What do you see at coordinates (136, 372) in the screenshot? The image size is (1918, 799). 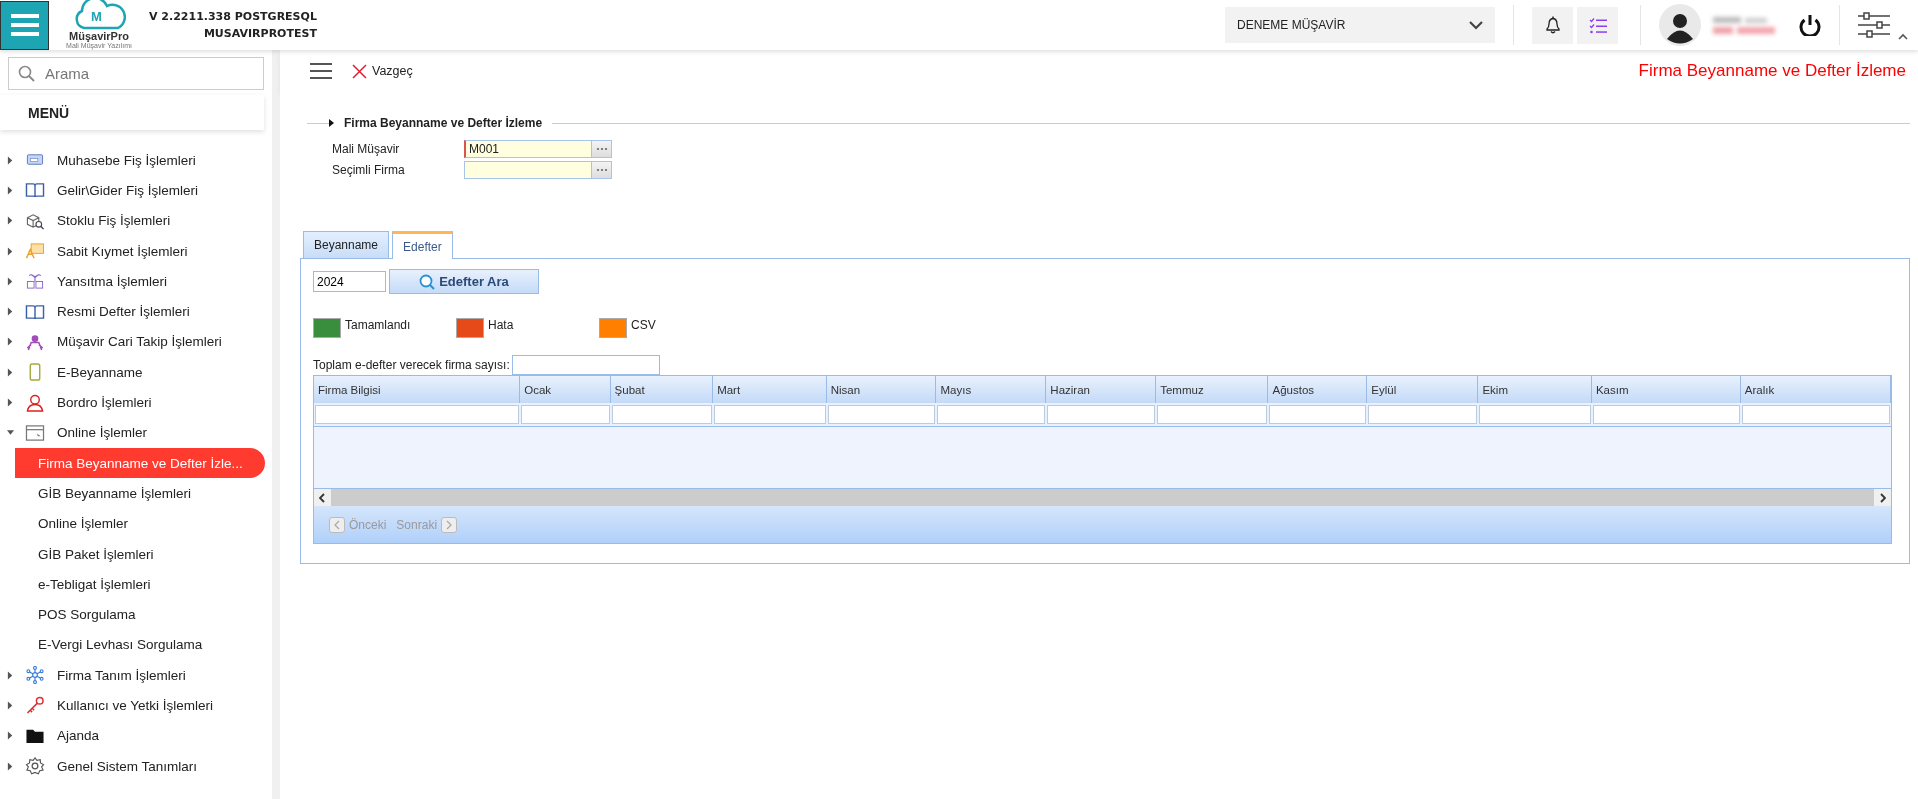 I see `sidebar-item: E-Beyanname` at bounding box center [136, 372].